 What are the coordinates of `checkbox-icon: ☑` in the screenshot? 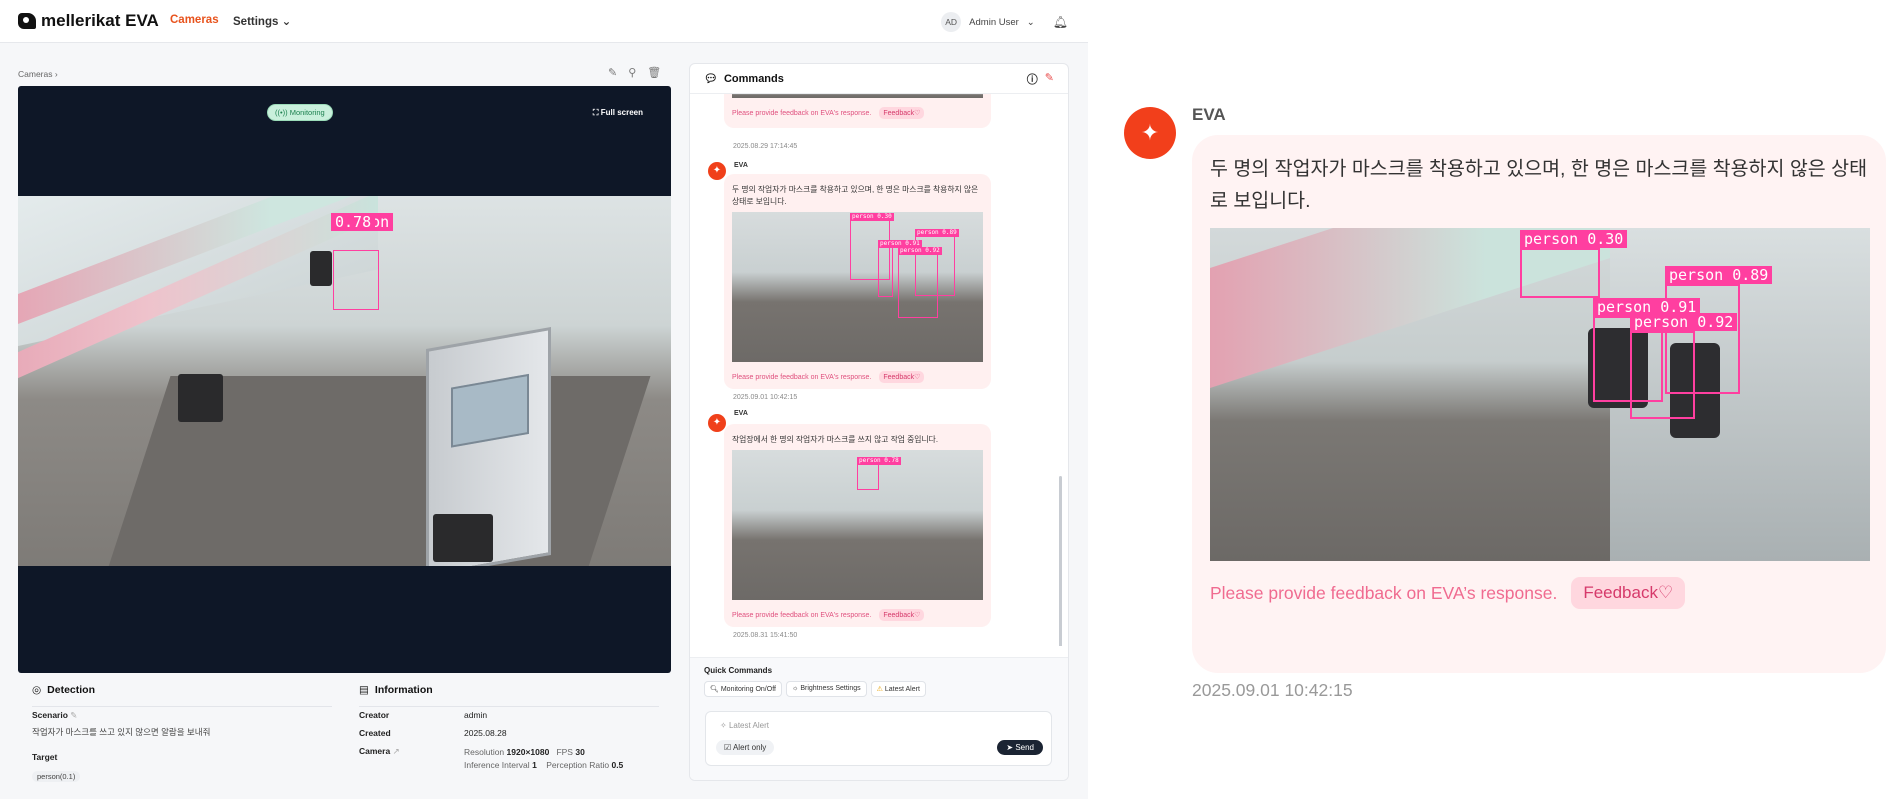 It's located at (728, 747).